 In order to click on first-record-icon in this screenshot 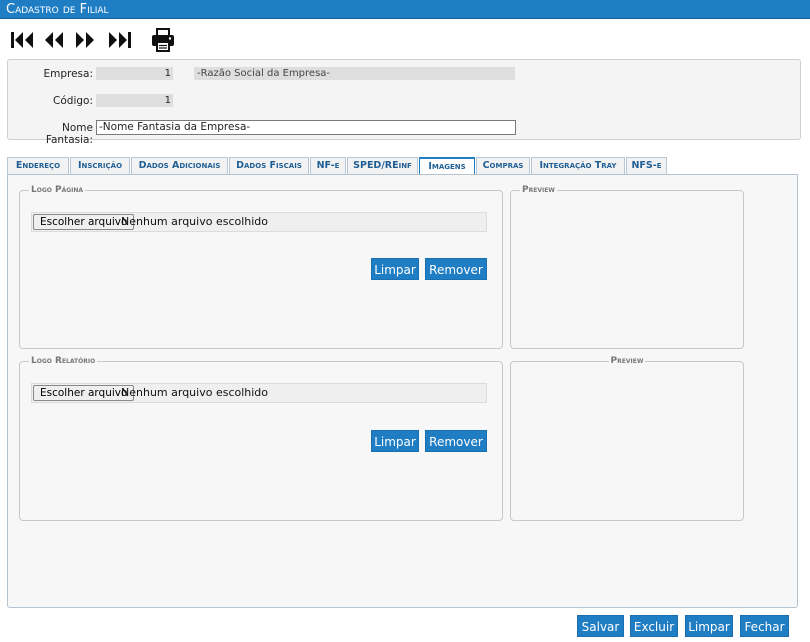, I will do `click(23, 40)`.